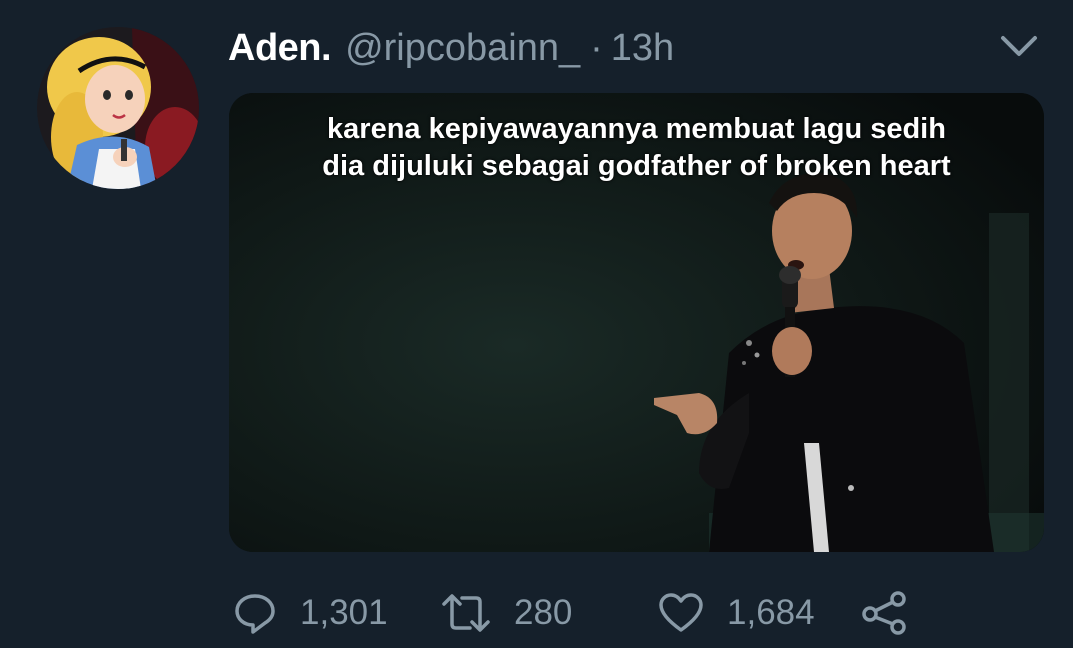  What do you see at coordinates (462, 48) in the screenshot?
I see `user-handle: @ripcobainn_` at bounding box center [462, 48].